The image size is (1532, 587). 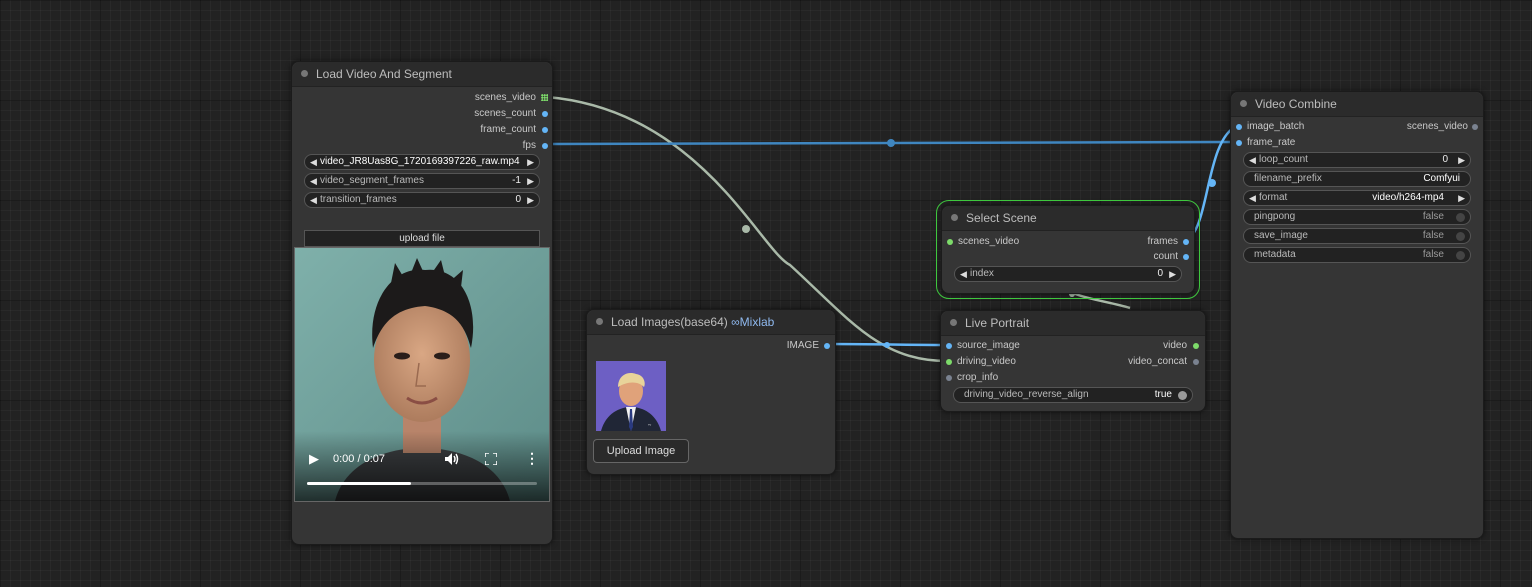 I want to click on wire-image-to-source-image, so click(x=888, y=344).